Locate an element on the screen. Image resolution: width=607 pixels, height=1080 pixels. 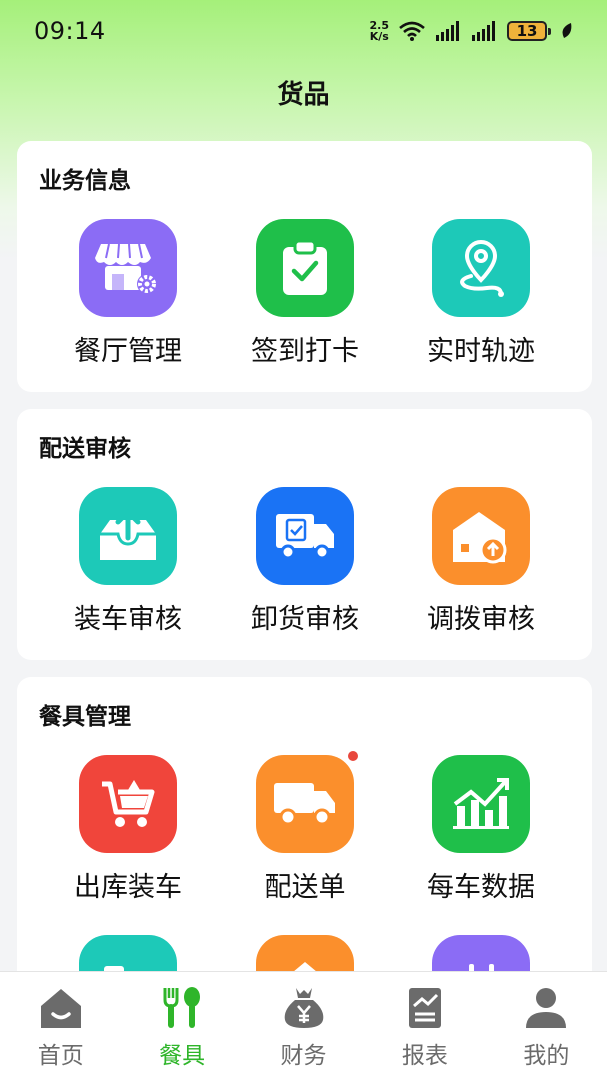
tray-upload-icon is located at coordinates (128, 536).